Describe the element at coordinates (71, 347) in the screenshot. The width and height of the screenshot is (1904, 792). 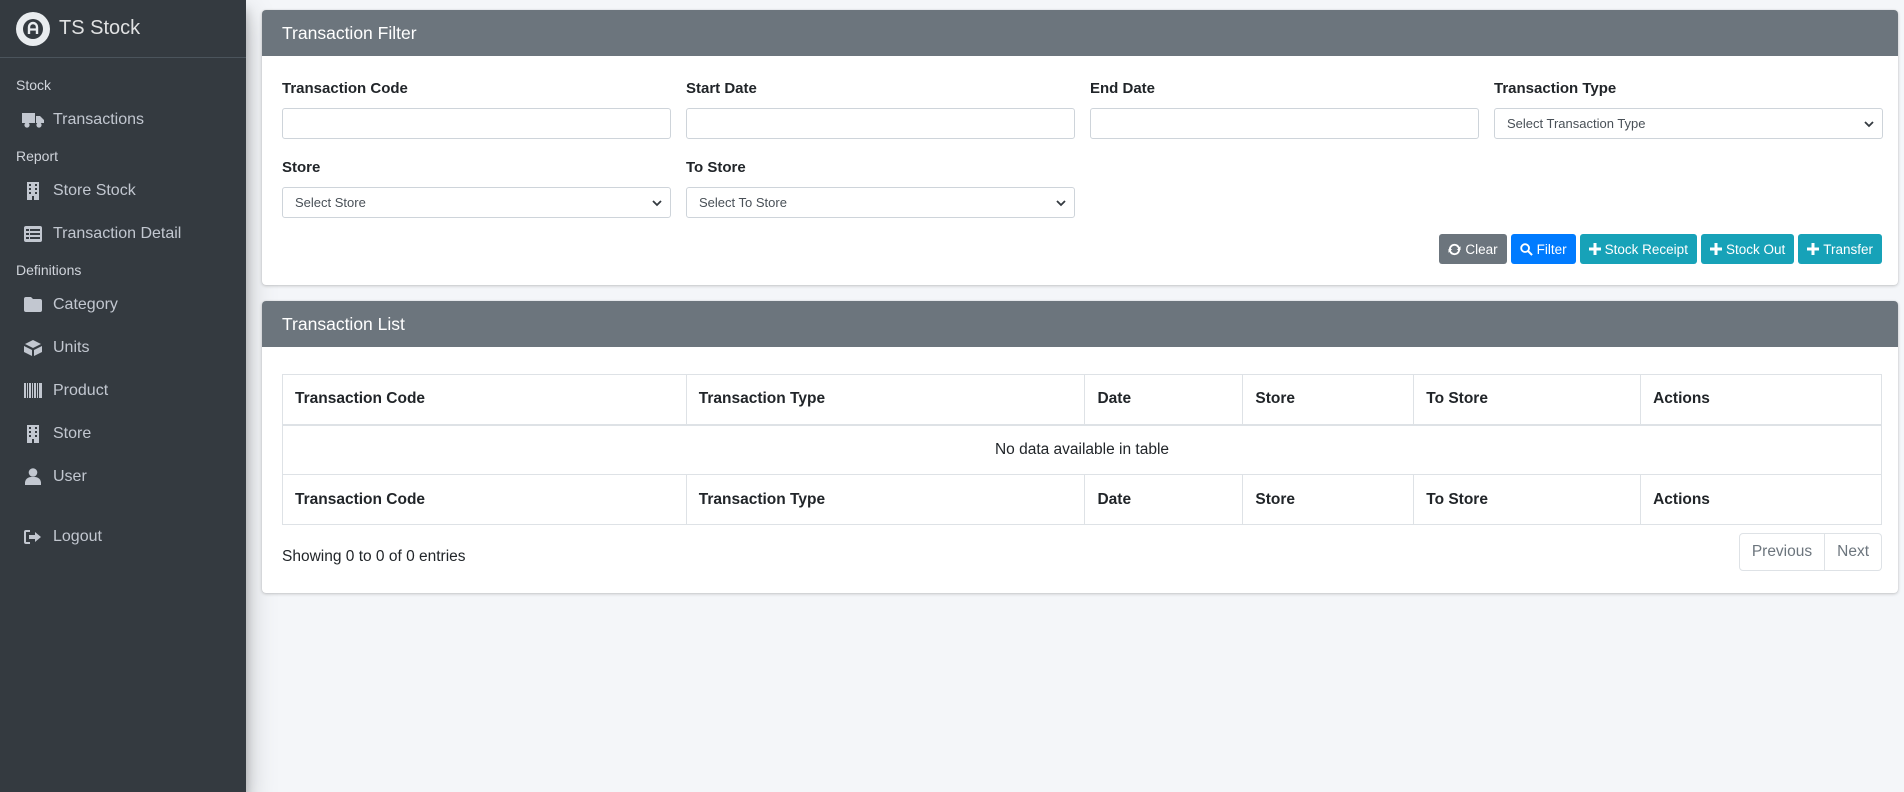
I see `sidebar-item-label: Units` at that location.